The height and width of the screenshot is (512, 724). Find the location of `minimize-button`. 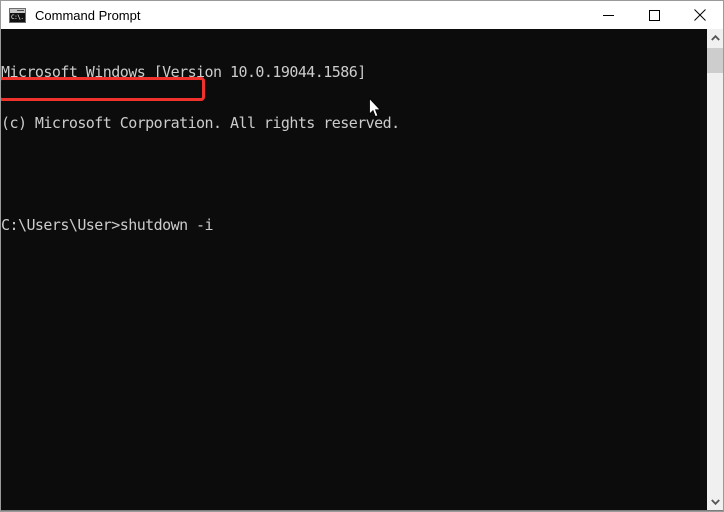

minimize-button is located at coordinates (608, 15).